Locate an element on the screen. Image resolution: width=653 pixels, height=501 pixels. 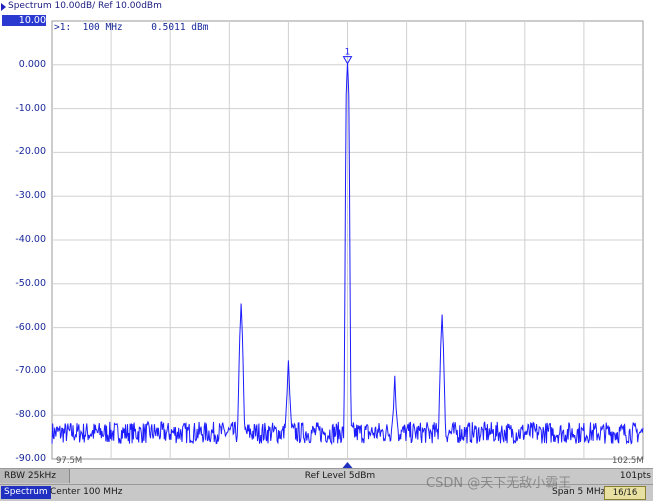
collapse-arrow-icon is located at coordinates (3, 7).